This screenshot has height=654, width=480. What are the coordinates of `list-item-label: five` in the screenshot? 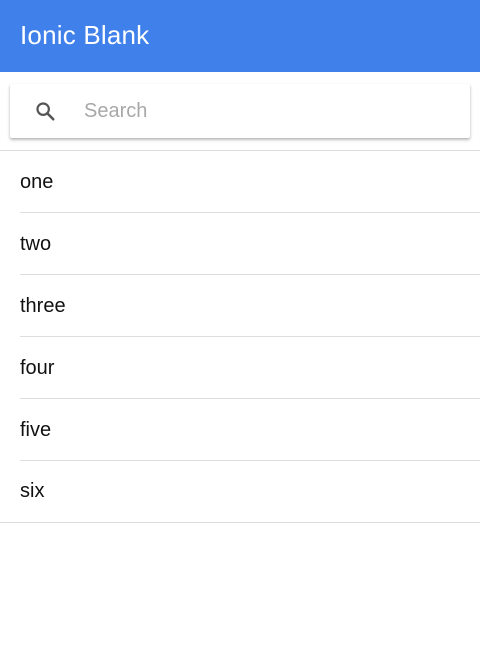 It's located at (36, 429).